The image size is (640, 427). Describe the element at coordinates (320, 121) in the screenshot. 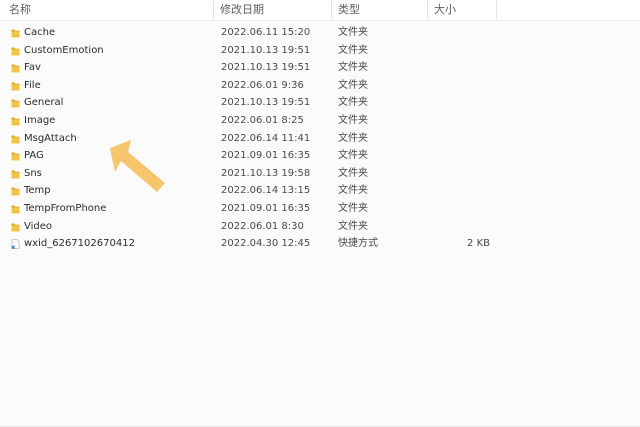

I see `list-item: Image 2022.06.01 8:25 文件夹` at that location.